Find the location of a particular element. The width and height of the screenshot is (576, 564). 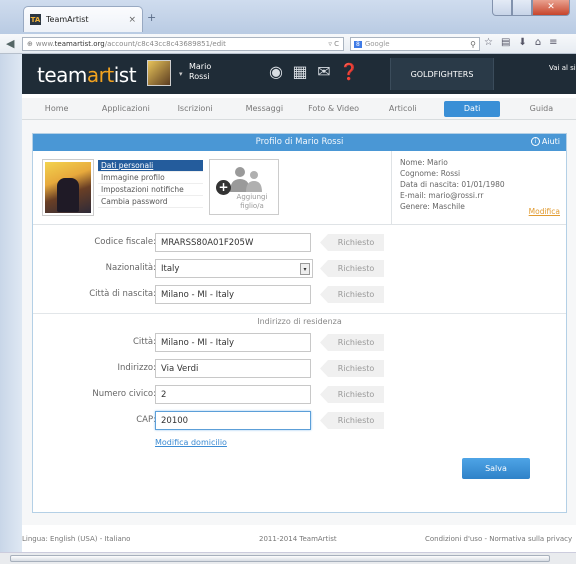

submenu-dati-personali: Dati personali is located at coordinates (150, 166).